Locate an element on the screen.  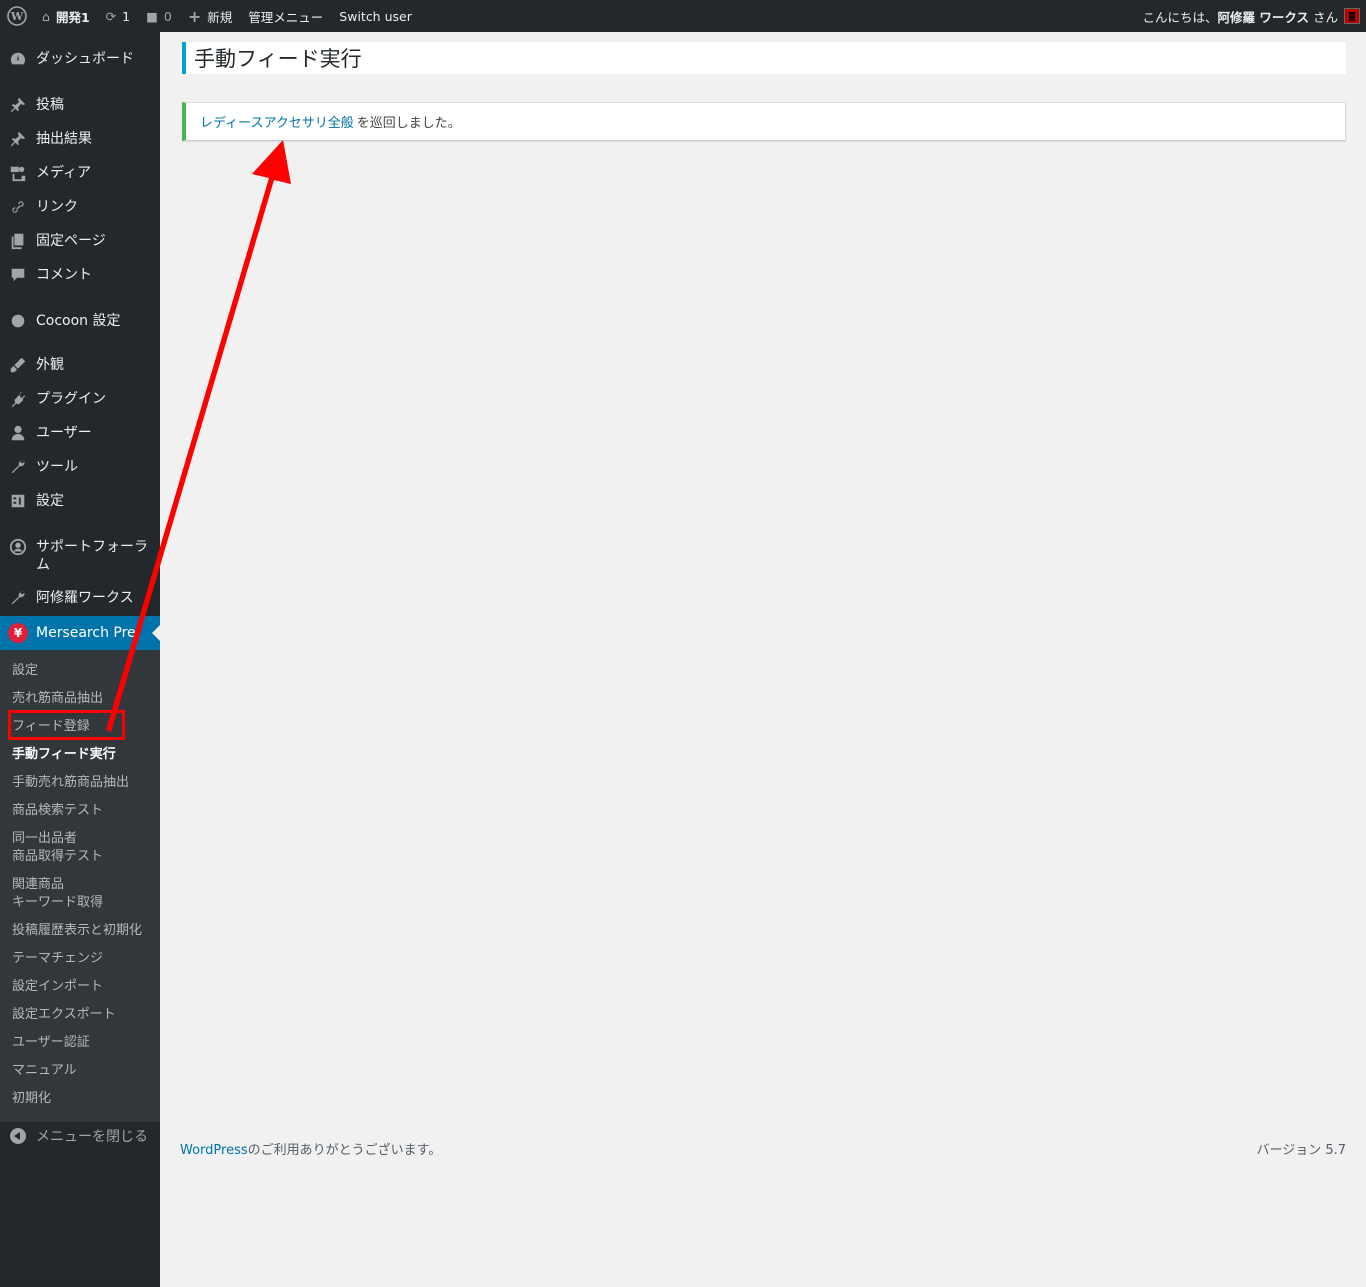
menu-appearance: 外観 is located at coordinates (80, 365).